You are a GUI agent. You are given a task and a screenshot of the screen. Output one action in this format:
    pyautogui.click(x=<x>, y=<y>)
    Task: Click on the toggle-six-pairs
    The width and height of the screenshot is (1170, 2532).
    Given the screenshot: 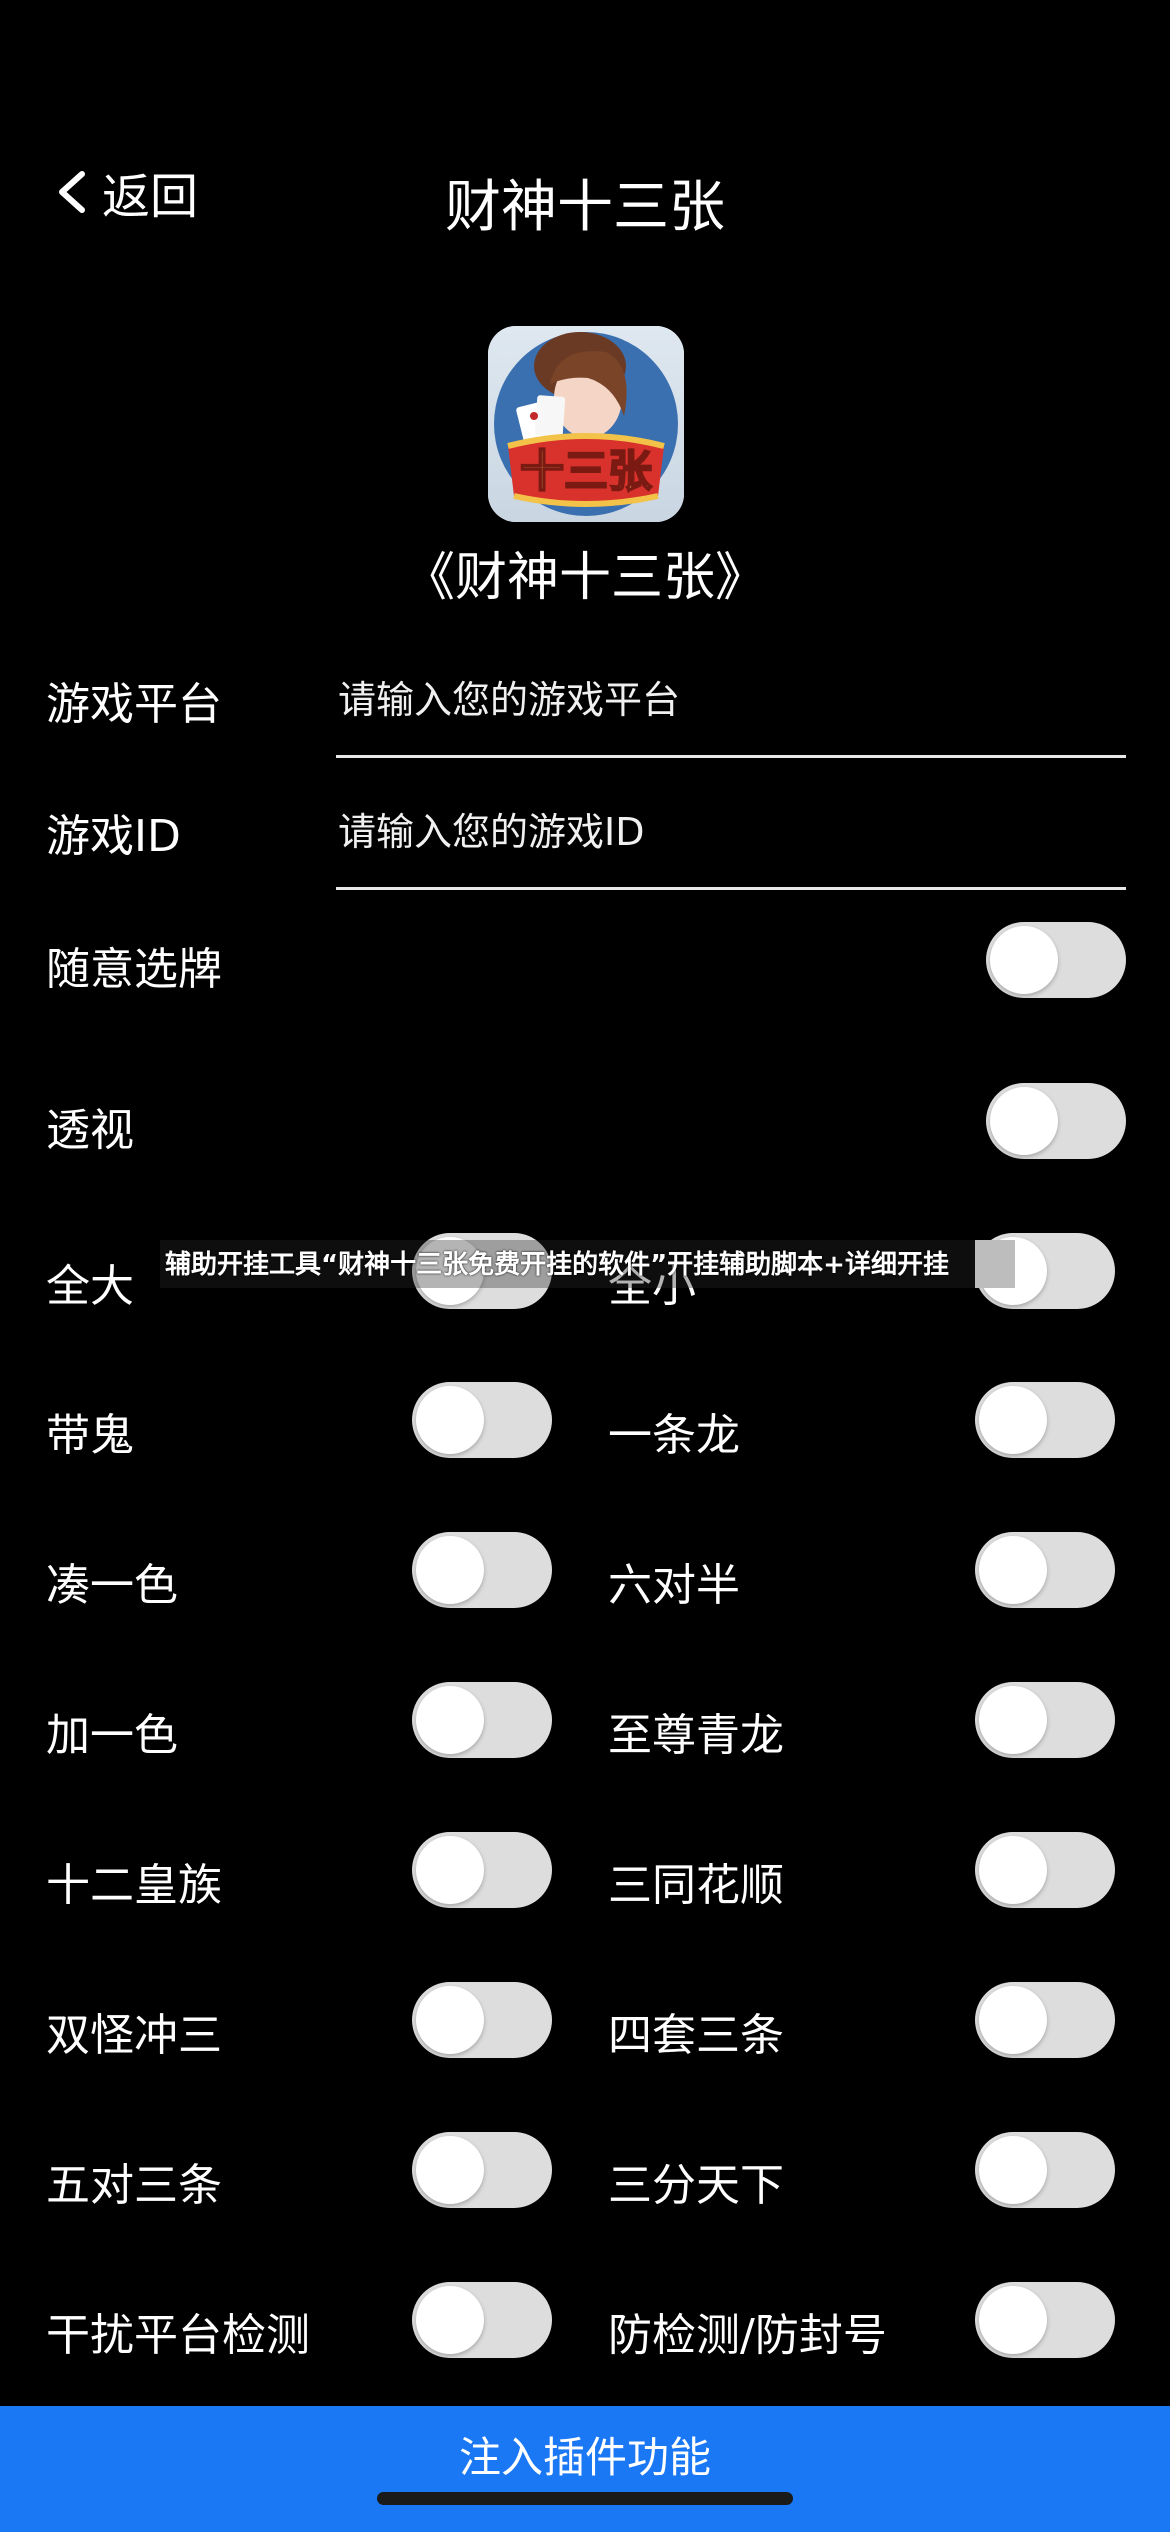 What is the action you would take?
    pyautogui.click(x=1045, y=1570)
    